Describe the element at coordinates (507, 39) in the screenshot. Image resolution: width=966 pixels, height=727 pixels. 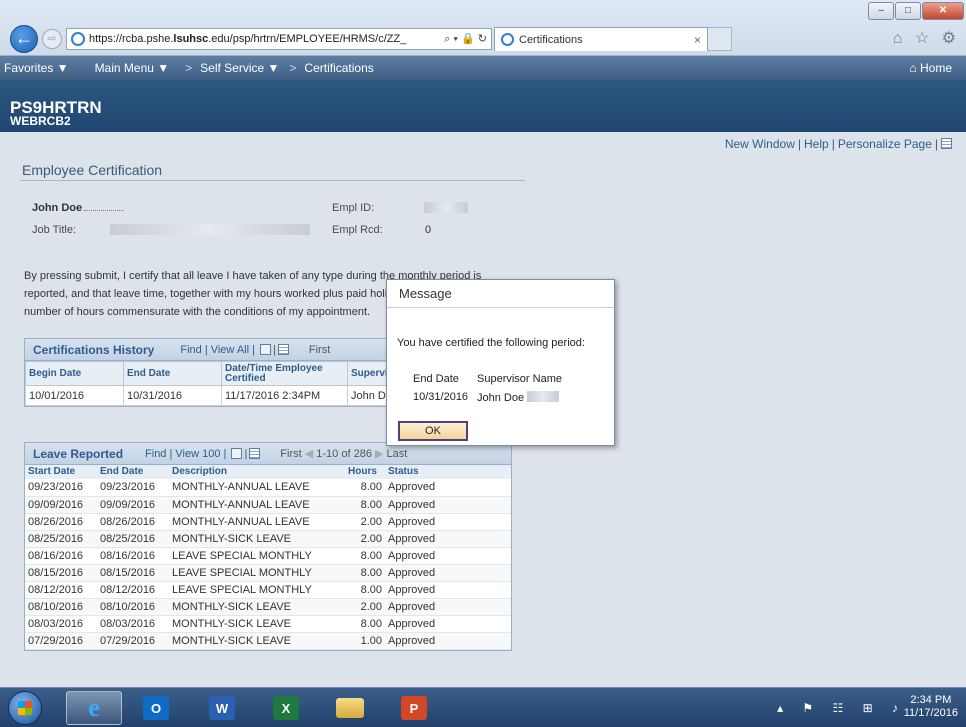
I see `ie-tab-icon` at that location.